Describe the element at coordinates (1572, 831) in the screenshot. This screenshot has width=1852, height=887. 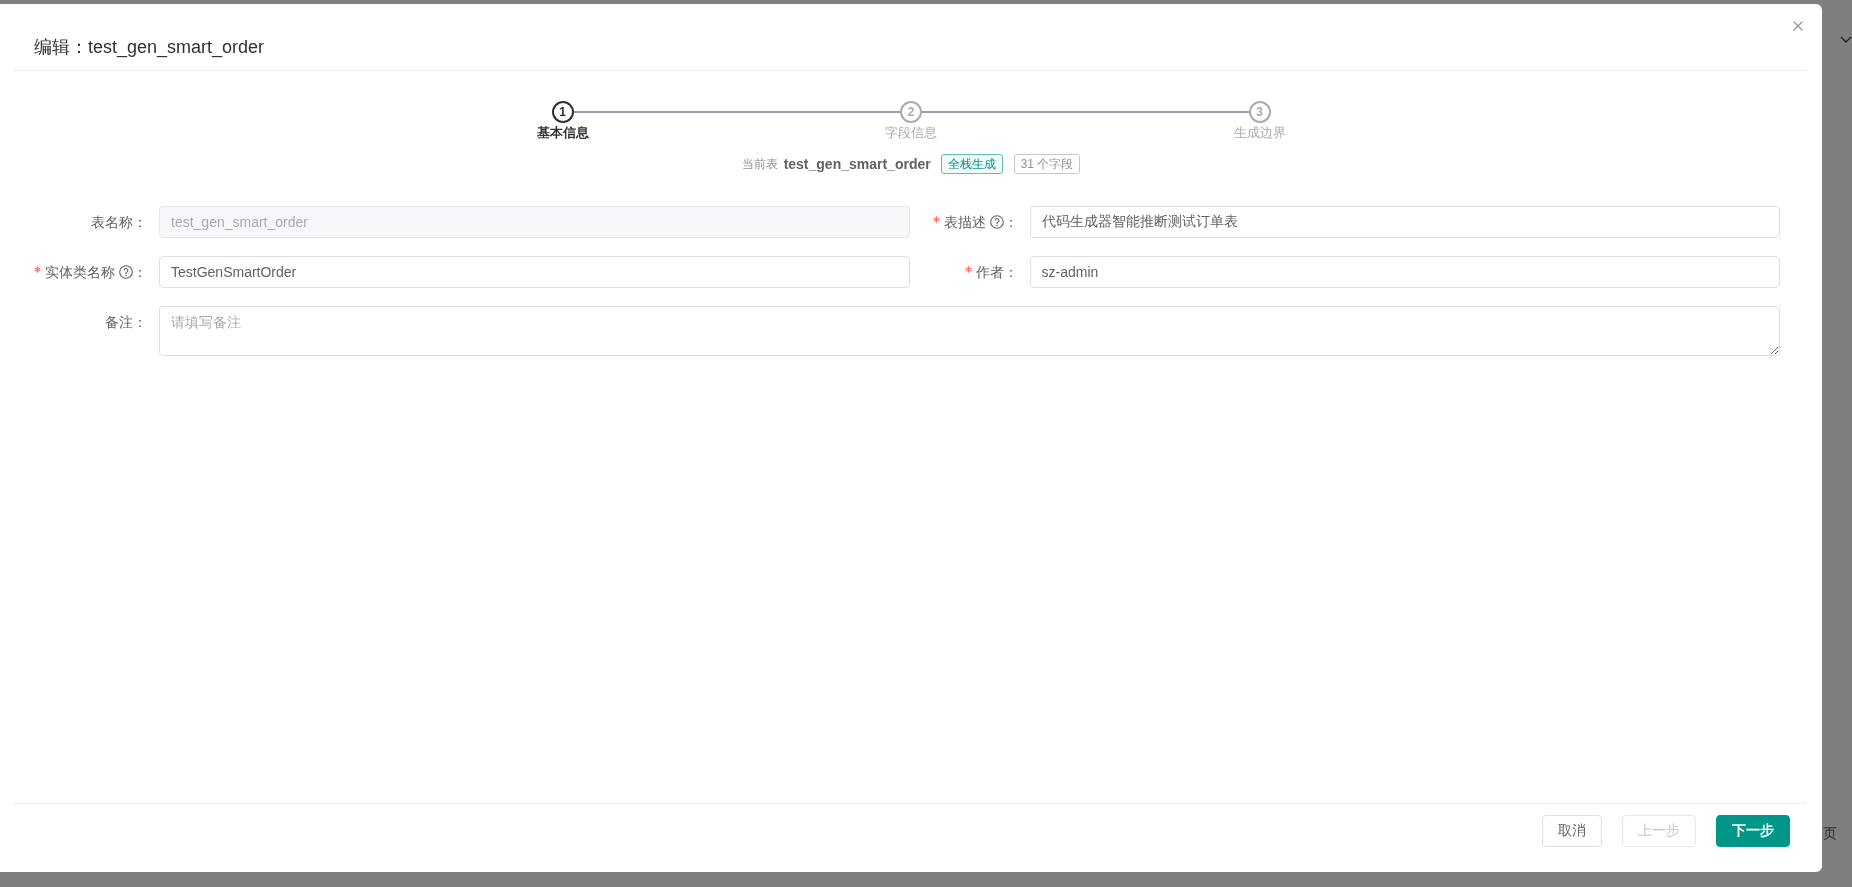
I see `cancel-button: 取消` at that location.